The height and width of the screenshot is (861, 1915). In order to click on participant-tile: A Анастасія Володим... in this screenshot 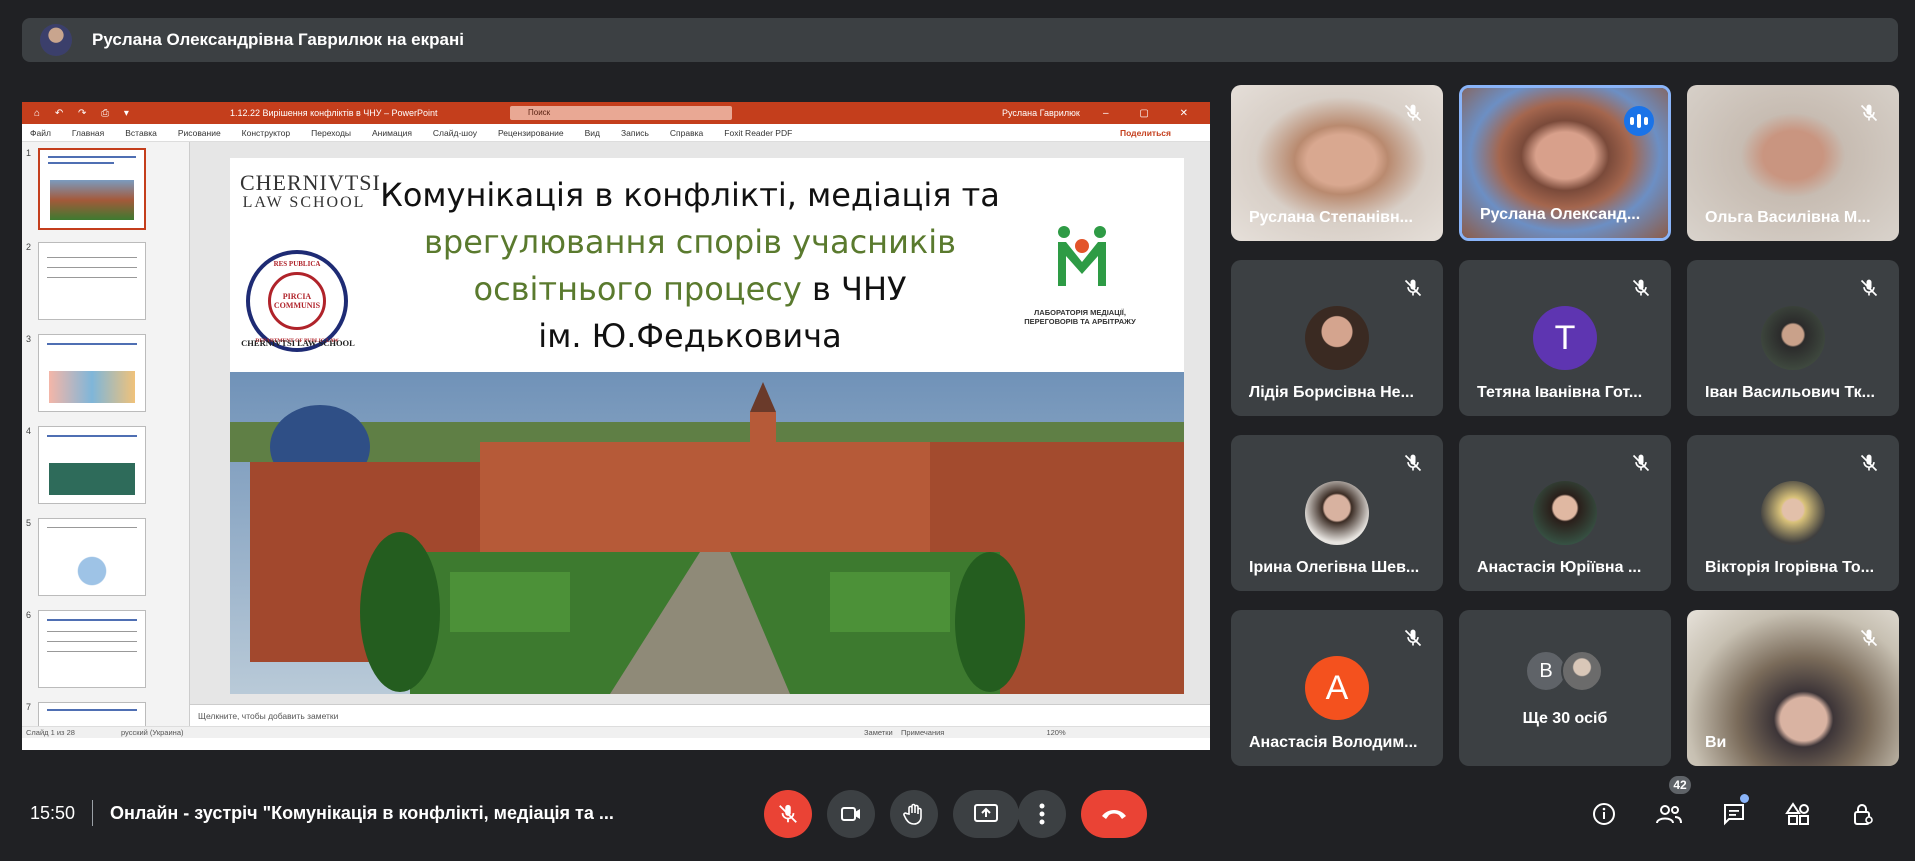, I will do `click(1337, 688)`.